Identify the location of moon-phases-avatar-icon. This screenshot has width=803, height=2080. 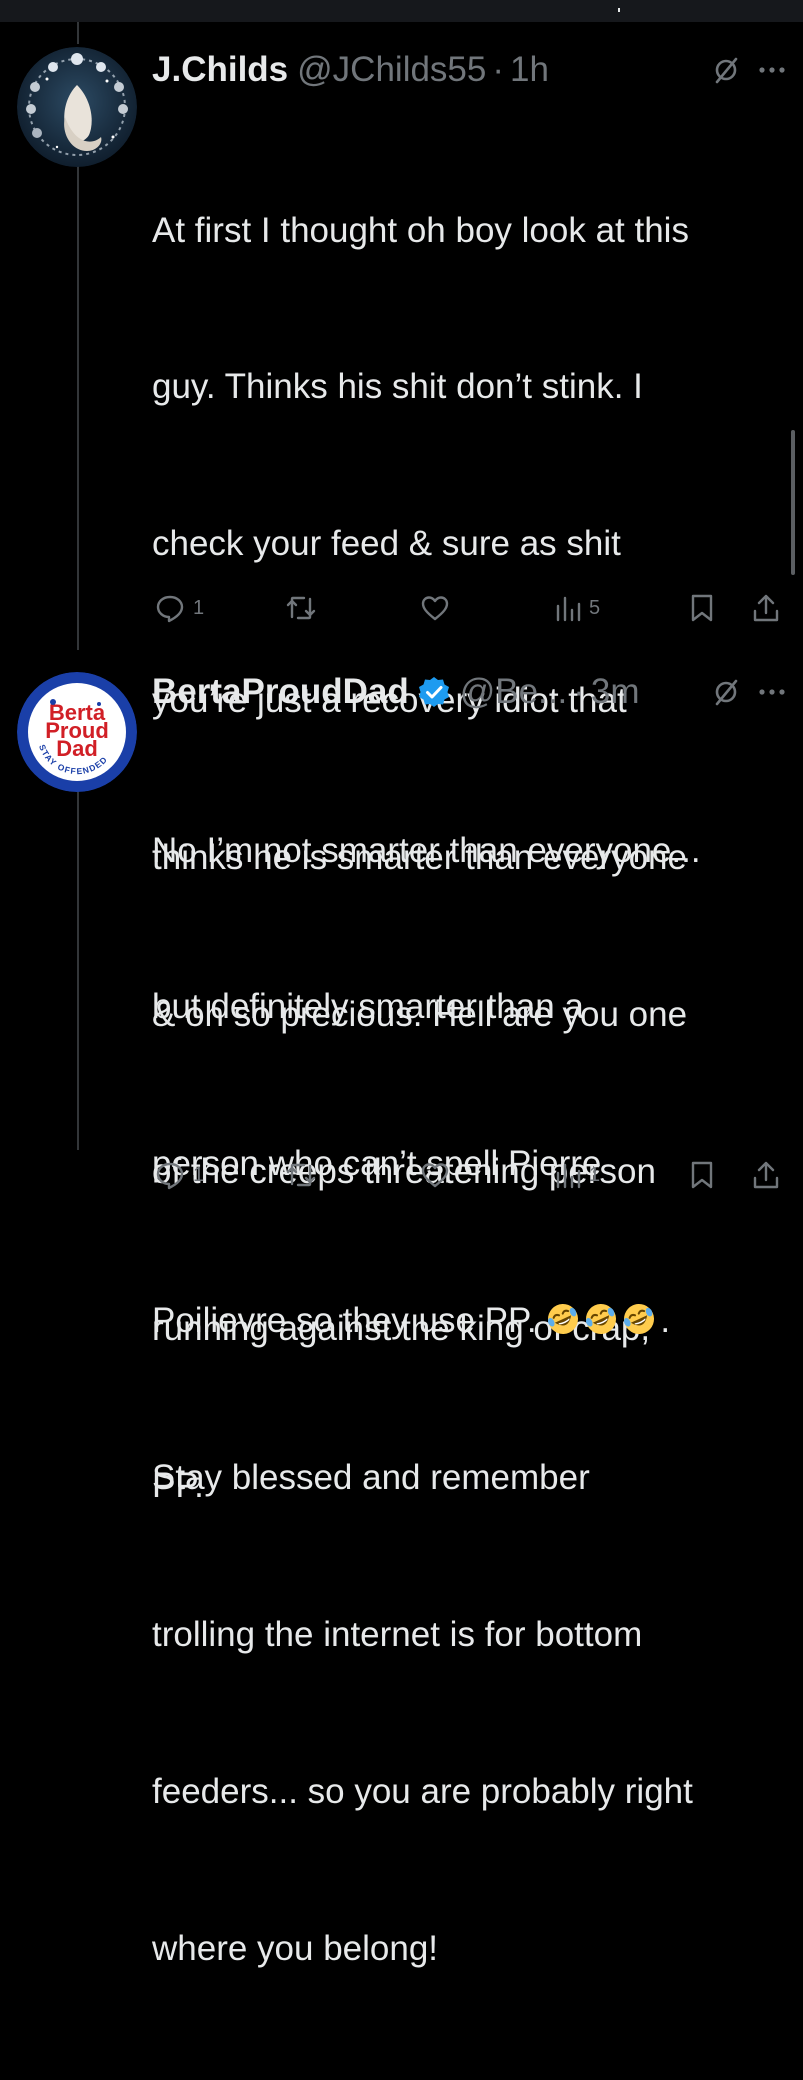
(77, 107).